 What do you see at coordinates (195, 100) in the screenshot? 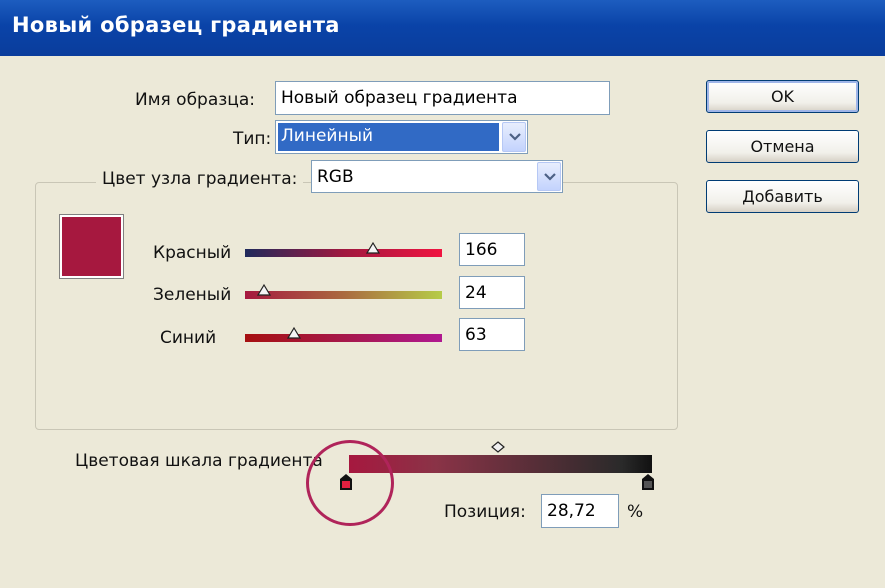
I see `swatch-name-label: Имя образца:` at bounding box center [195, 100].